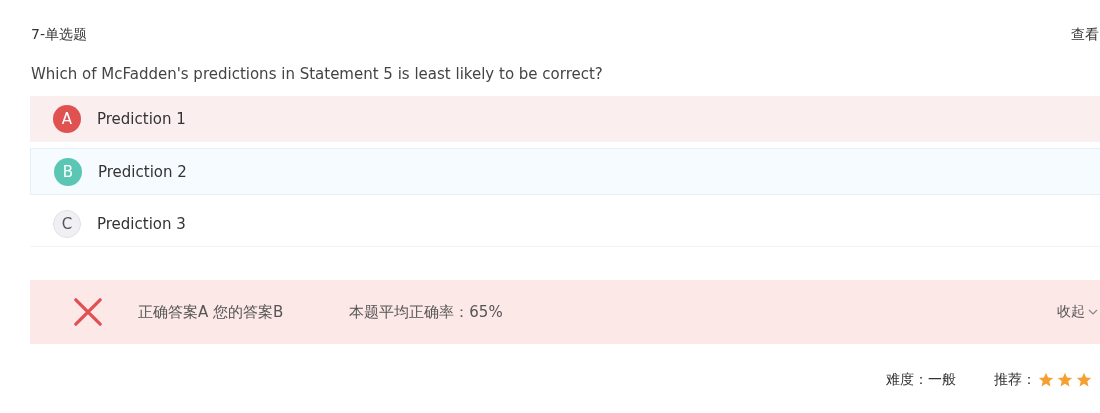 Image resolution: width=1100 pixels, height=413 pixels. Describe the element at coordinates (921, 380) in the screenshot. I see `difficulty-label: 难度：一般` at that location.